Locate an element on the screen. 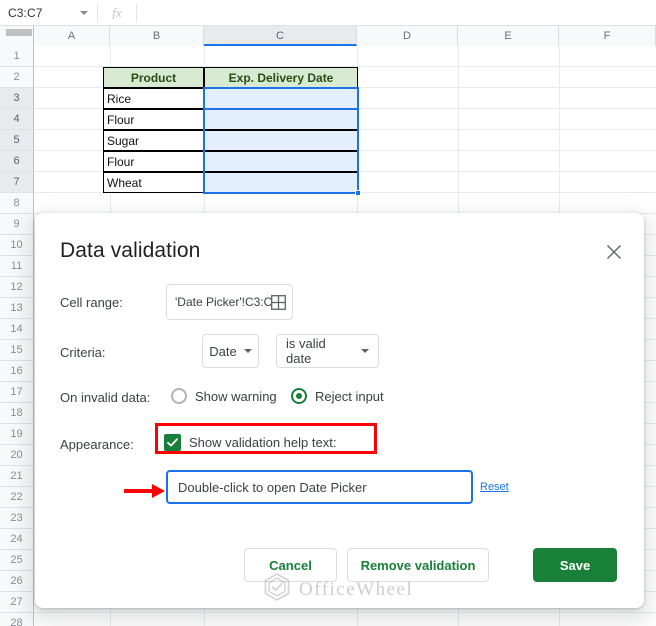 Image resolution: width=656 pixels, height=626 pixels. row-header-25: 25 is located at coordinates (17, 560).